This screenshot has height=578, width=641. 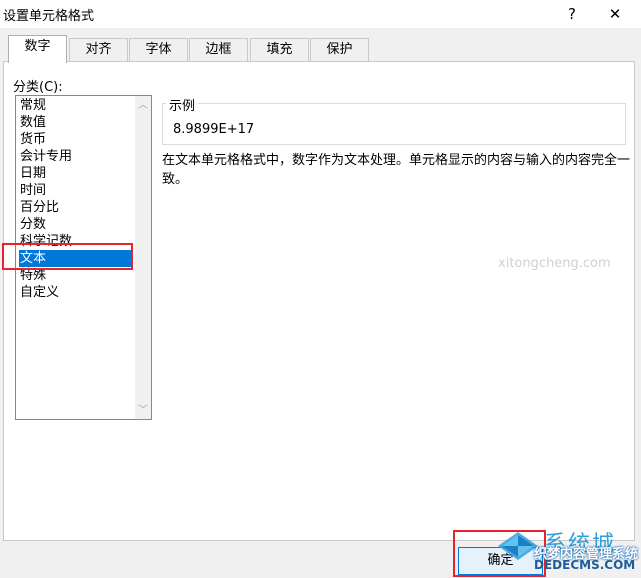 What do you see at coordinates (214, 129) in the screenshot?
I see `sample-value: 8.9899E+17` at bounding box center [214, 129].